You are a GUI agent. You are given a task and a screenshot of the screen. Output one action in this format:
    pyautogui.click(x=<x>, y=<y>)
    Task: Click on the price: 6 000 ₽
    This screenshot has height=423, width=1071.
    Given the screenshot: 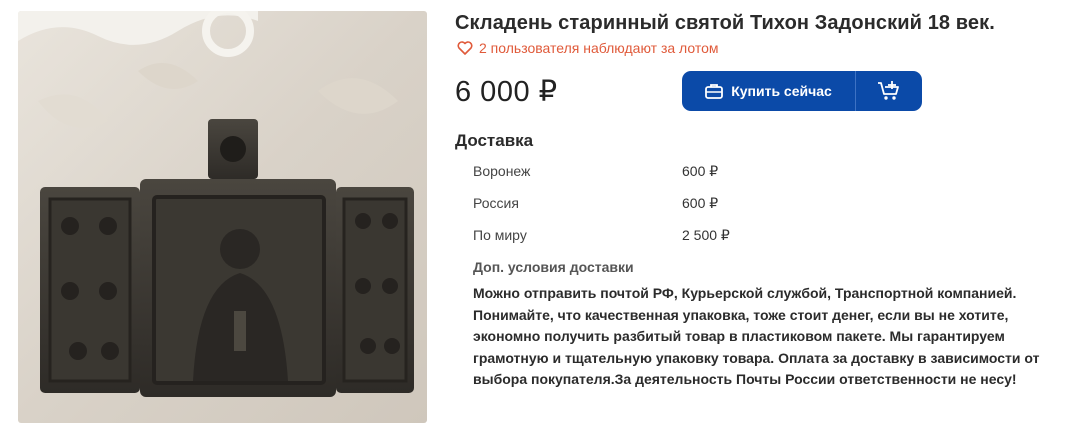 What is the action you would take?
    pyautogui.click(x=506, y=92)
    